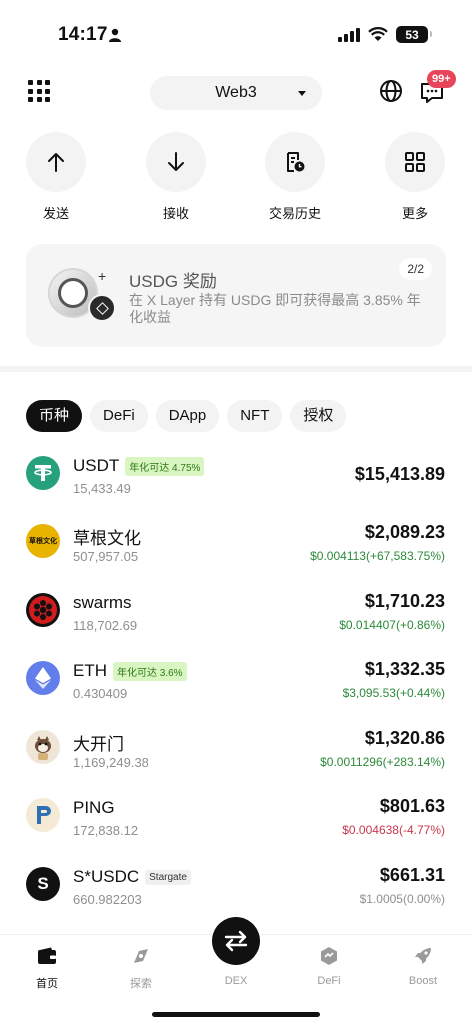 The image size is (472, 1024). What do you see at coordinates (423, 981) in the screenshot?
I see `nav-boost-label: Boost` at bounding box center [423, 981].